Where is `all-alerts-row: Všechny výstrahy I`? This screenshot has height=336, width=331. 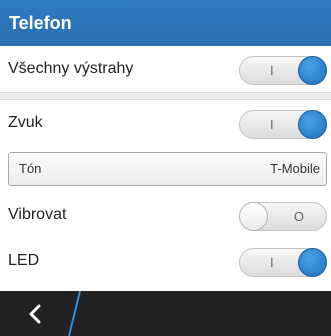
all-alerts-row: Všechny výstrahy I is located at coordinates (165, 69).